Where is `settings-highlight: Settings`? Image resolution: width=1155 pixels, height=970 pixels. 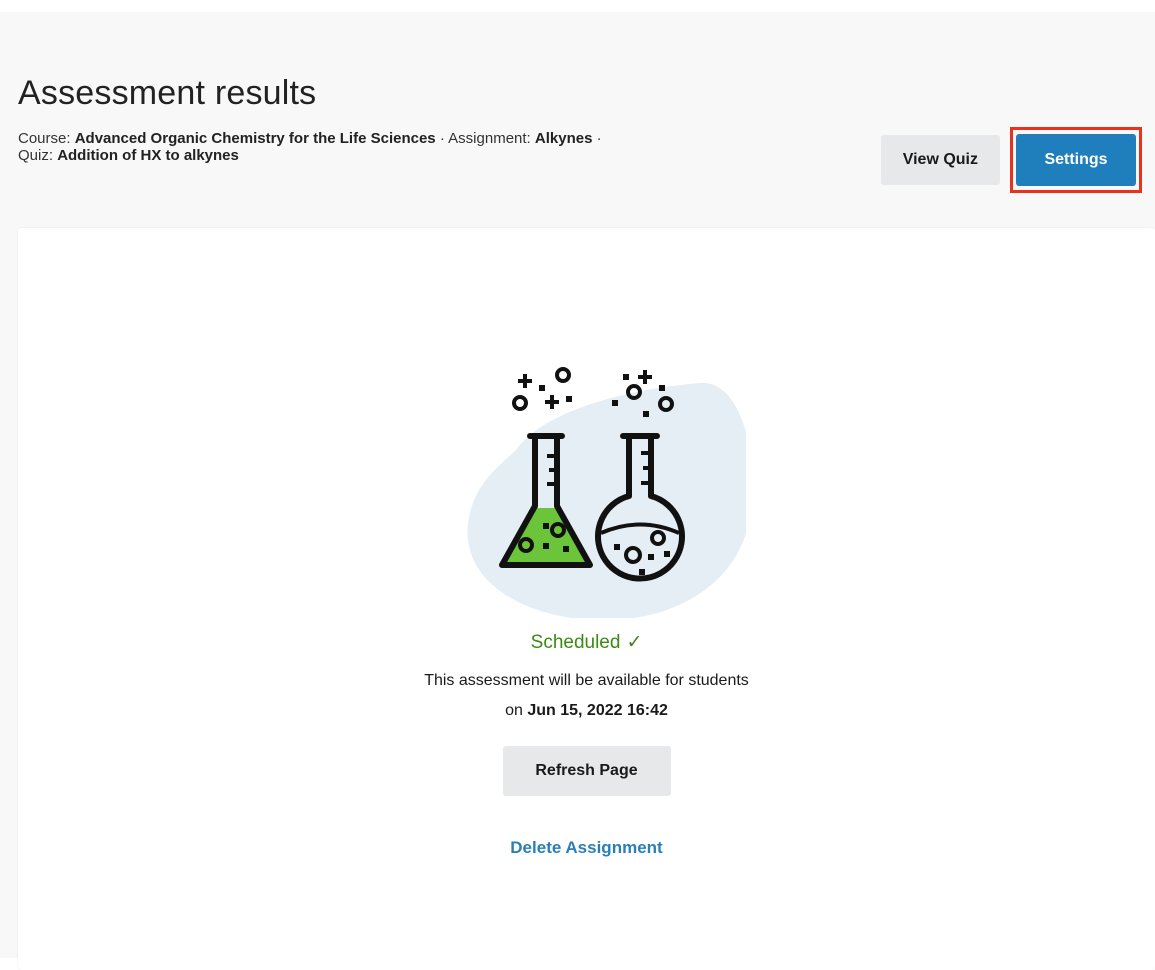
settings-highlight: Settings is located at coordinates (1076, 160).